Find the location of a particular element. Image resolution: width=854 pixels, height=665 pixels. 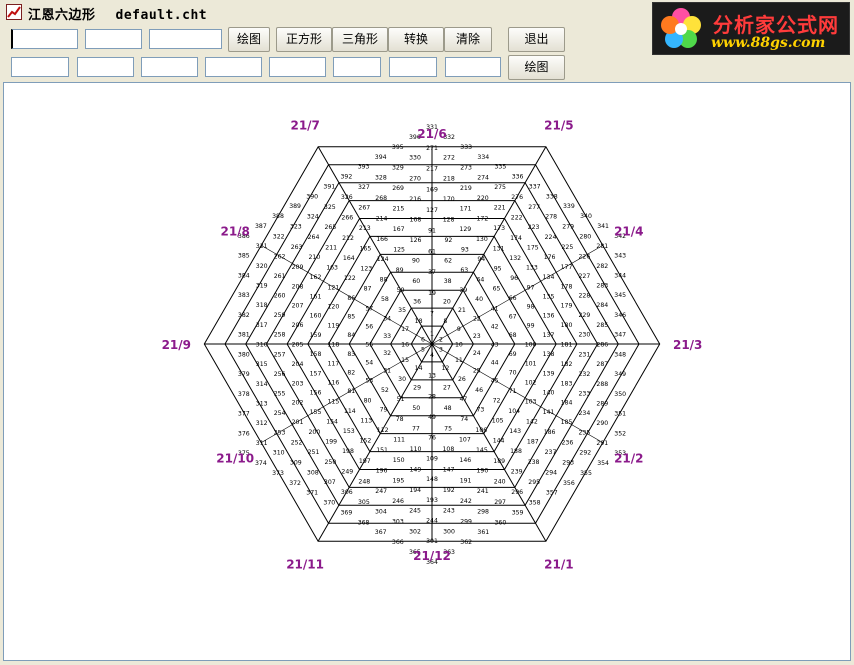

hex-number: 117 is located at coordinates (333, 364).